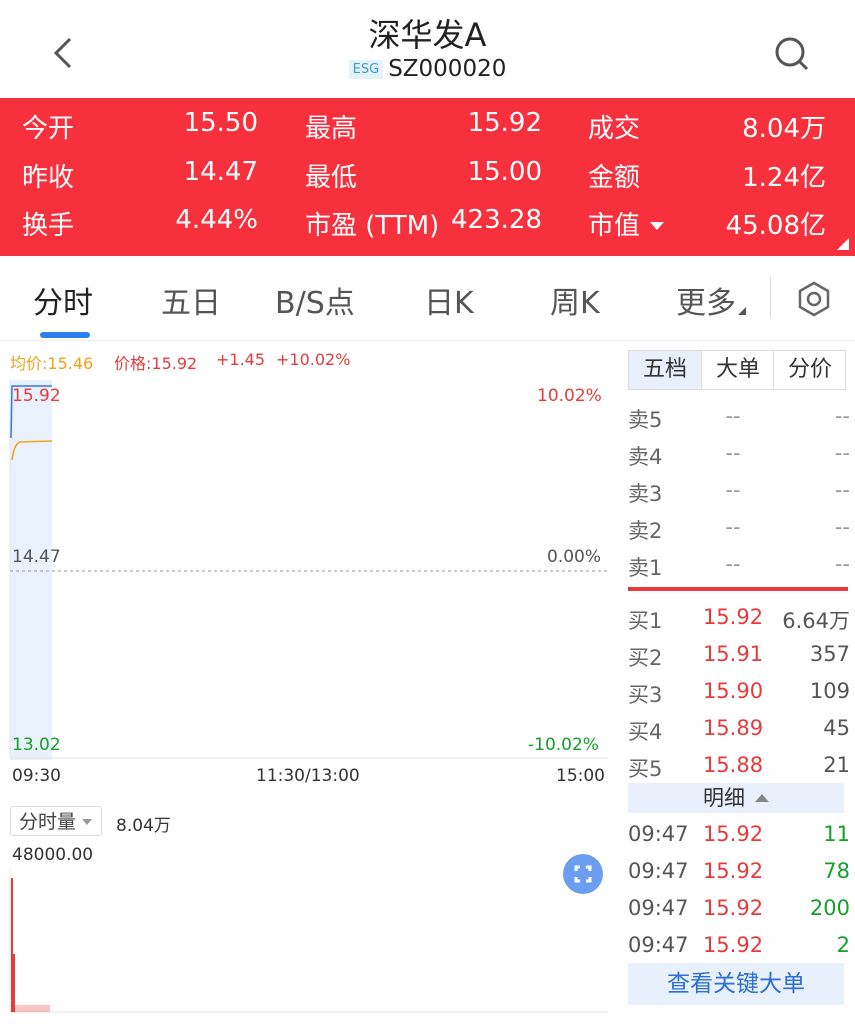 The image size is (855, 1024). Describe the element at coordinates (366, 69) in the screenshot. I see `esg-badge: ESG` at that location.